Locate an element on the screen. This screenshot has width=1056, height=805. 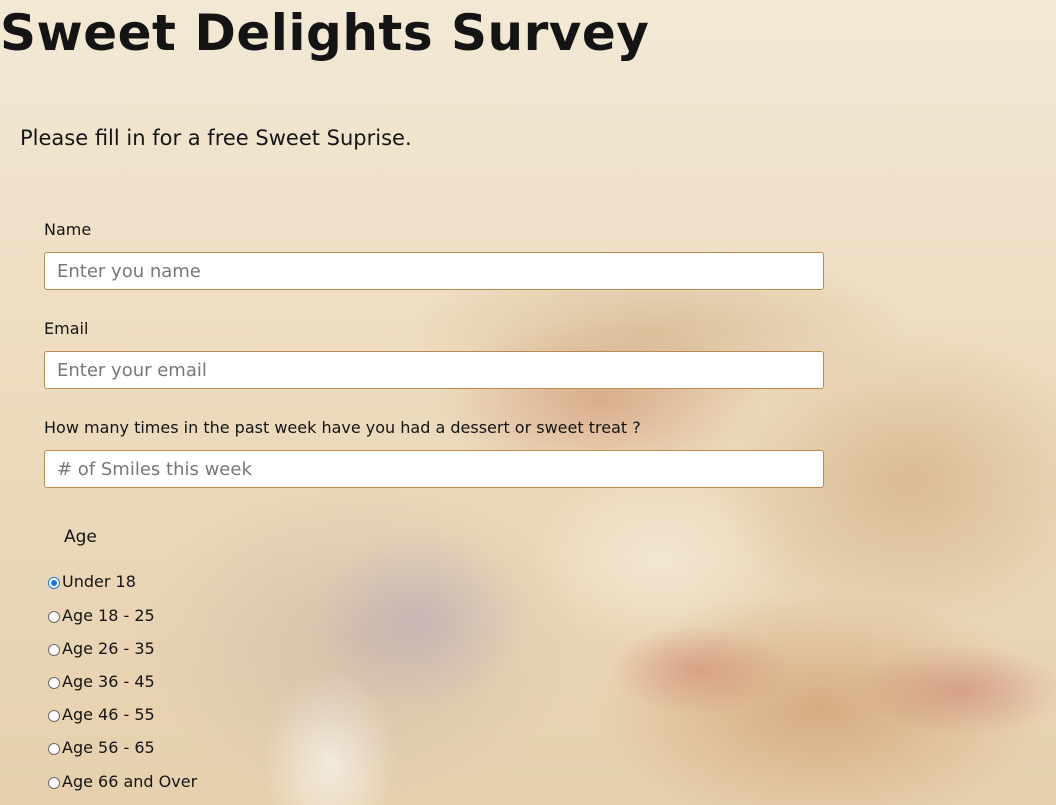
age-option-under-18: Under 18 is located at coordinates (92, 581).